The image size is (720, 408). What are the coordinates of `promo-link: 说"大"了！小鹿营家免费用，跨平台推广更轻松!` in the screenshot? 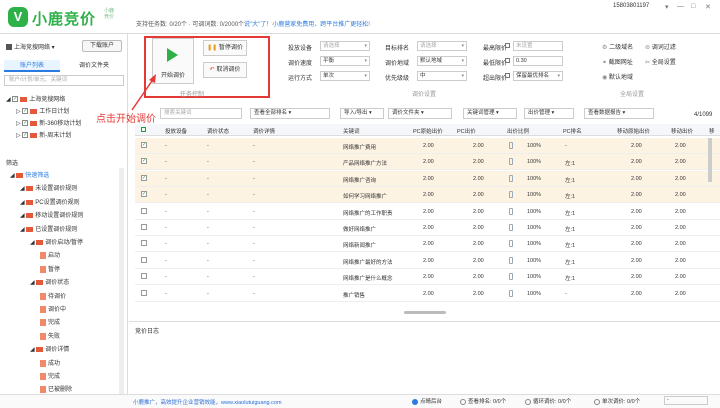 It's located at (307, 25).